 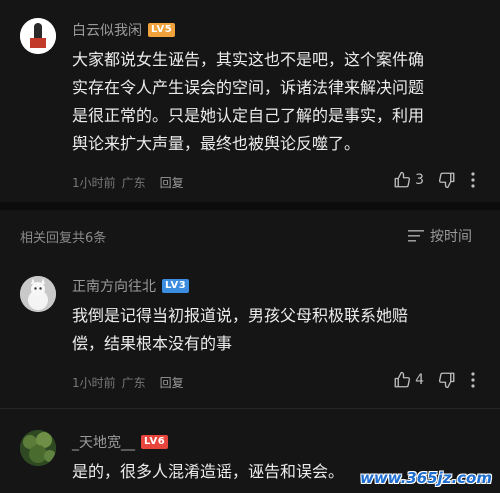 What do you see at coordinates (248, 59) in the screenshot?
I see `comment-line: 大家都说女生诬告，其实这也不是吧，这个案件确` at bounding box center [248, 59].